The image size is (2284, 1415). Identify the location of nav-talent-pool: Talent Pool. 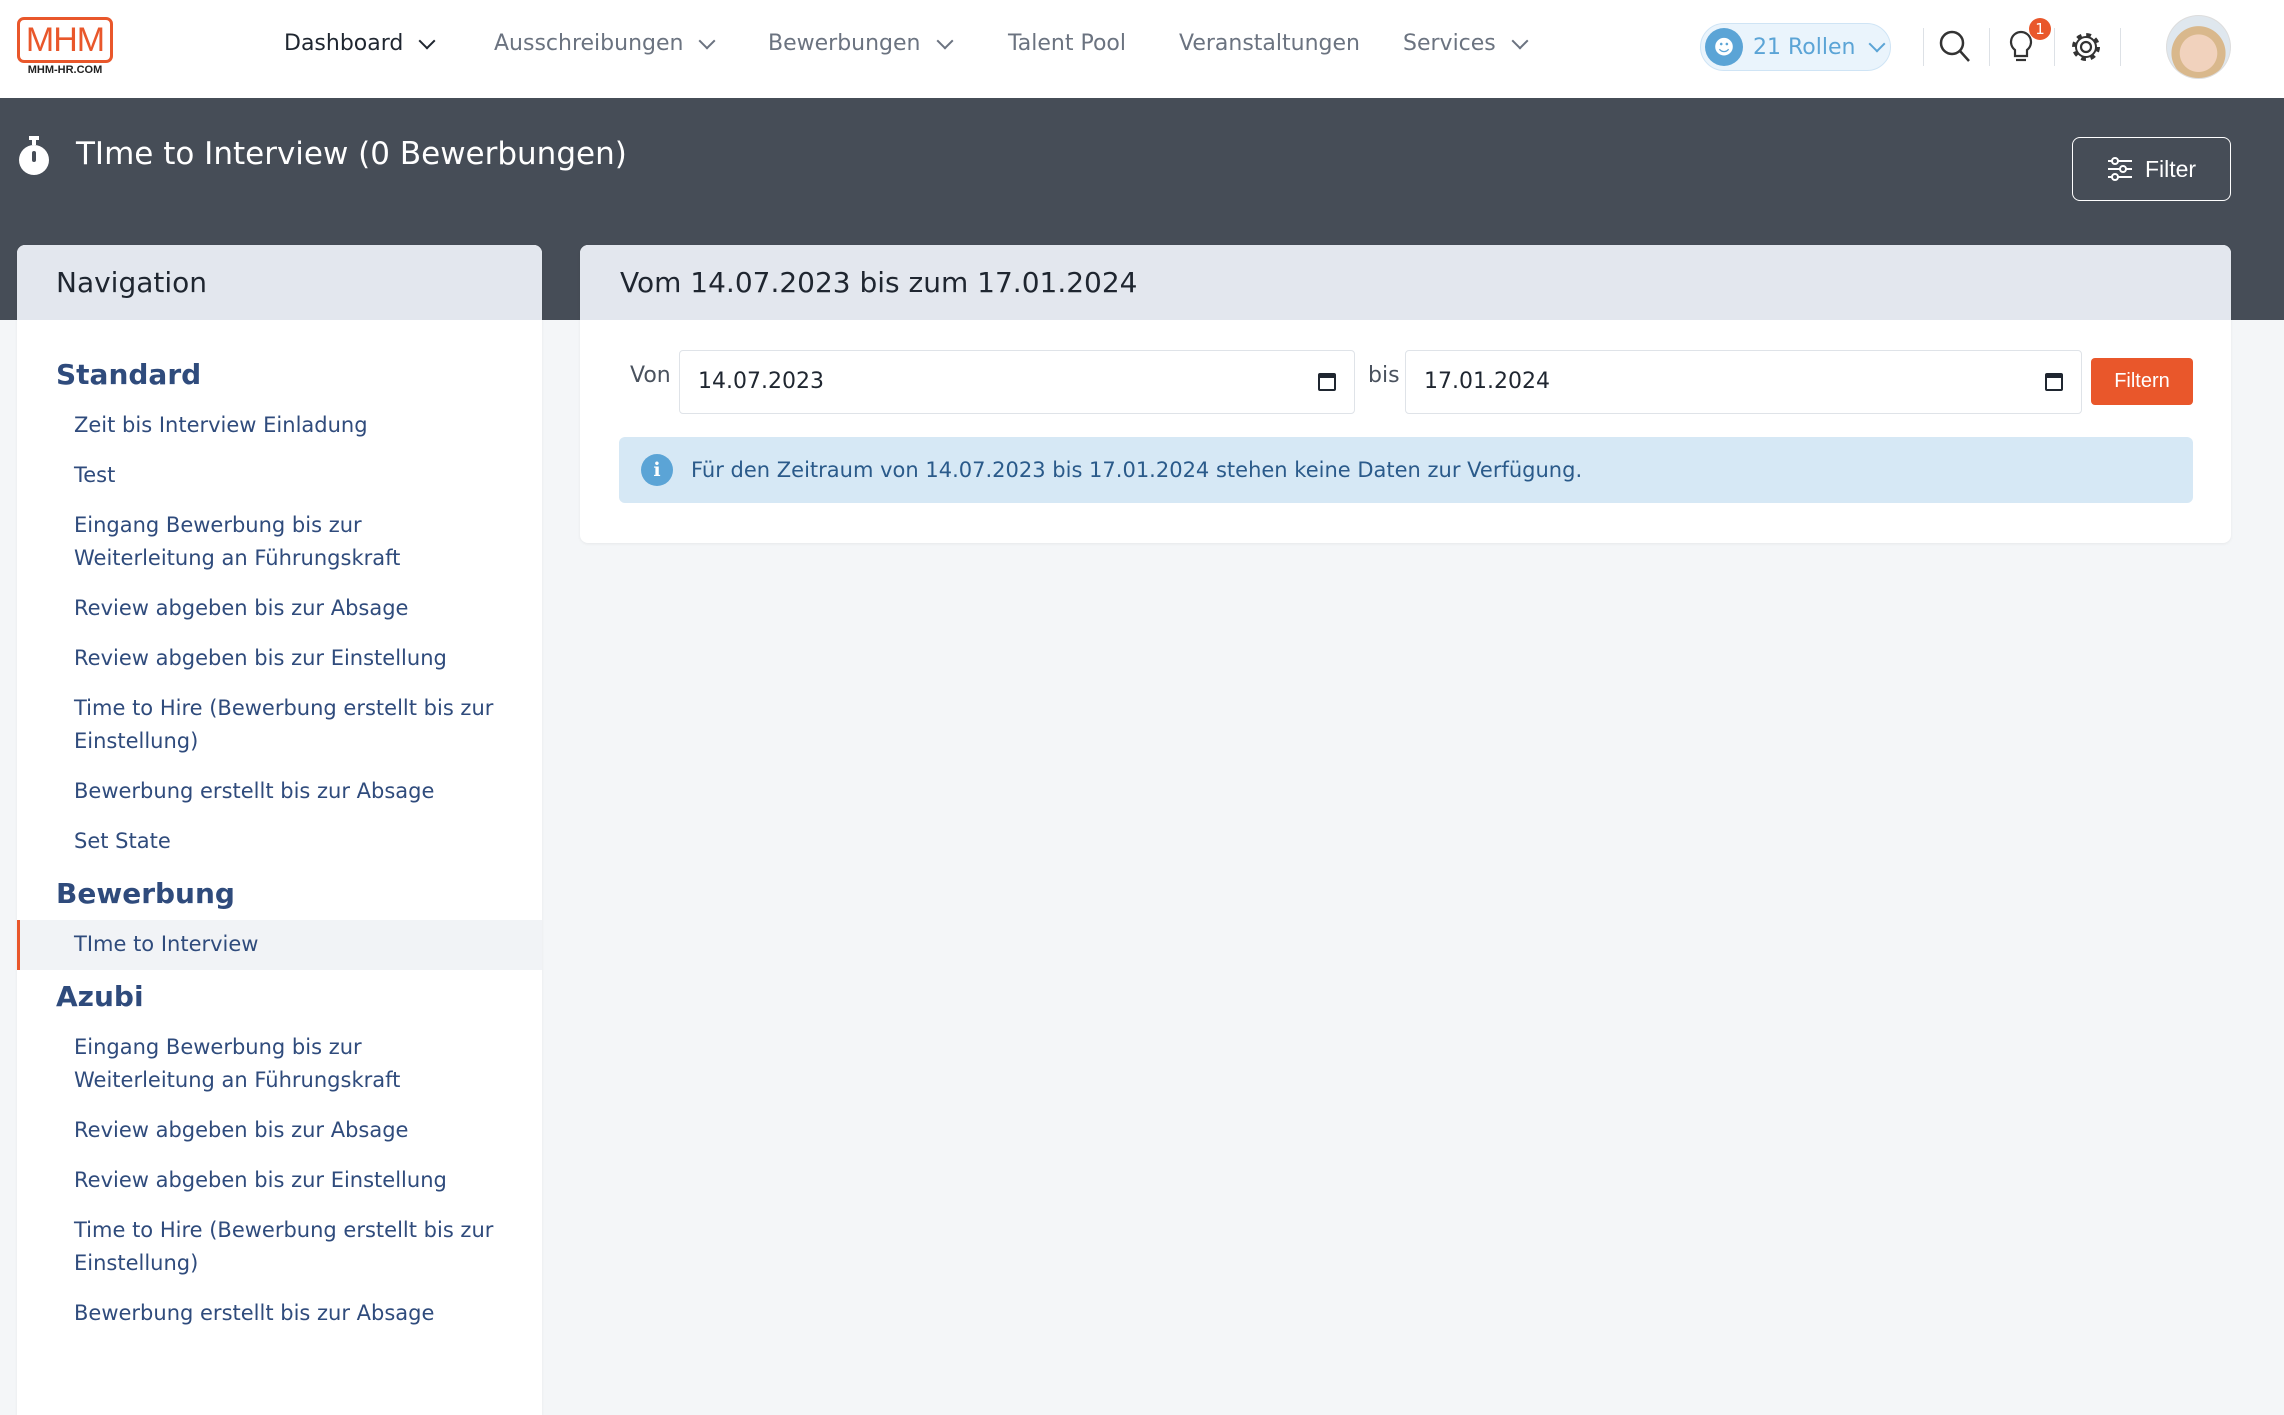
(1067, 43).